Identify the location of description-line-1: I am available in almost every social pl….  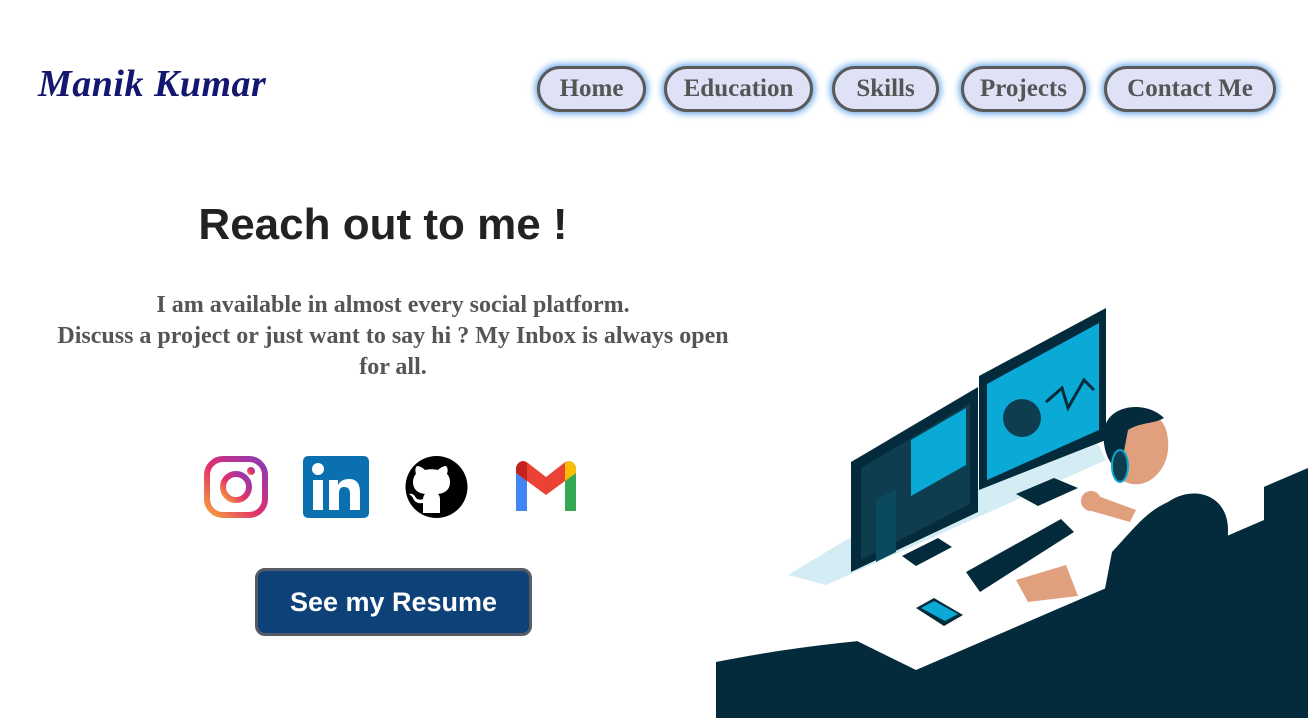
(393, 305).